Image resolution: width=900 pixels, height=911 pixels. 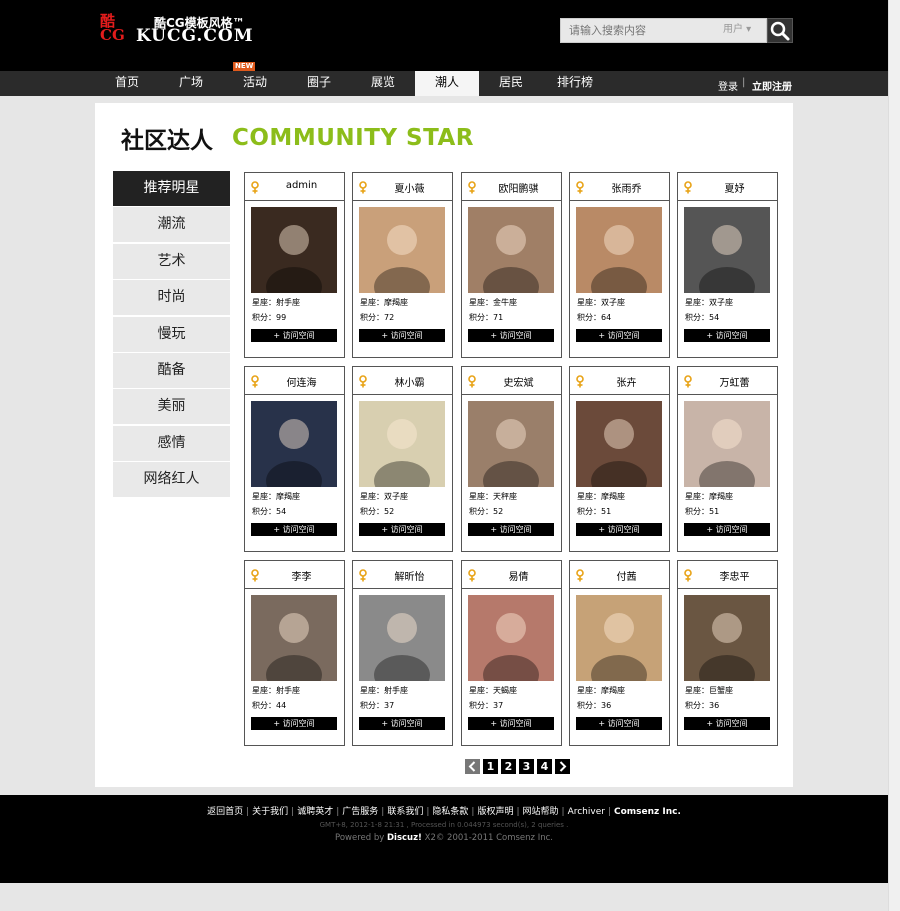 What do you see at coordinates (171, 334) in the screenshot?
I see `sidebar-item-4: 慢玩` at bounding box center [171, 334].